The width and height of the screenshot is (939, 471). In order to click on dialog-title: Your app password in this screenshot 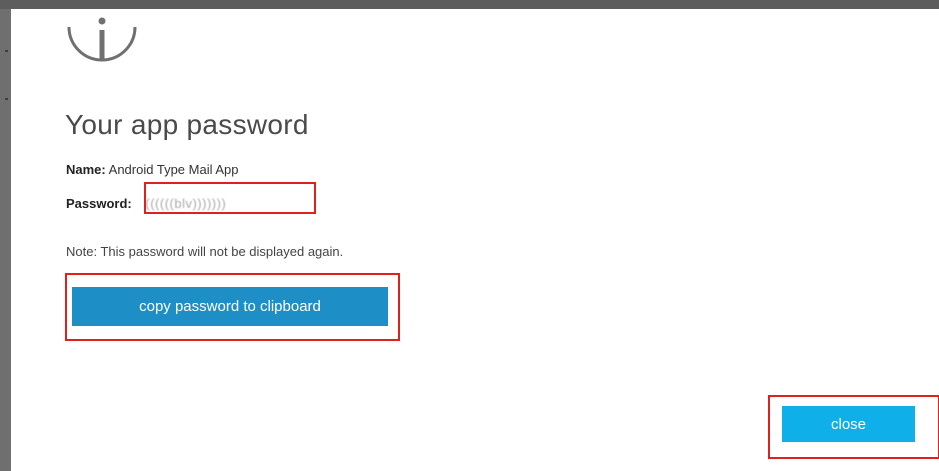, I will do `click(187, 124)`.